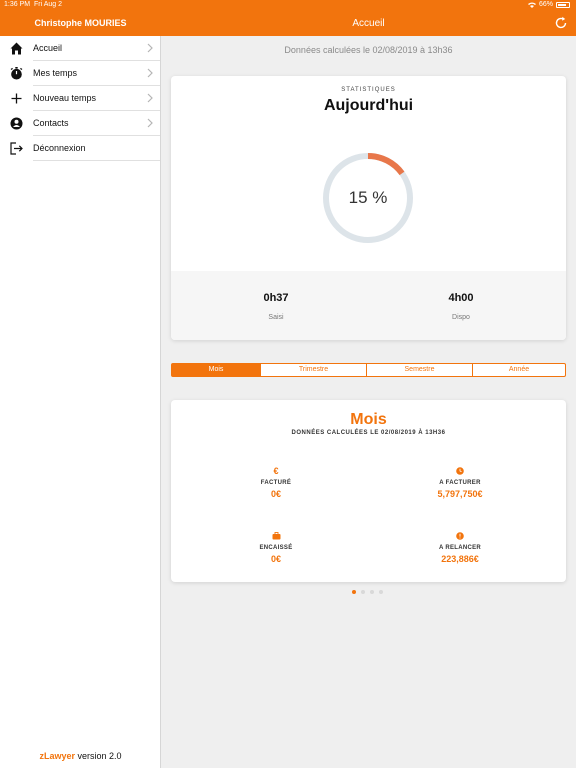 The width and height of the screenshot is (576, 768). Describe the element at coordinates (80, 23) in the screenshot. I see `user-name: Christophe MOURIES` at that location.